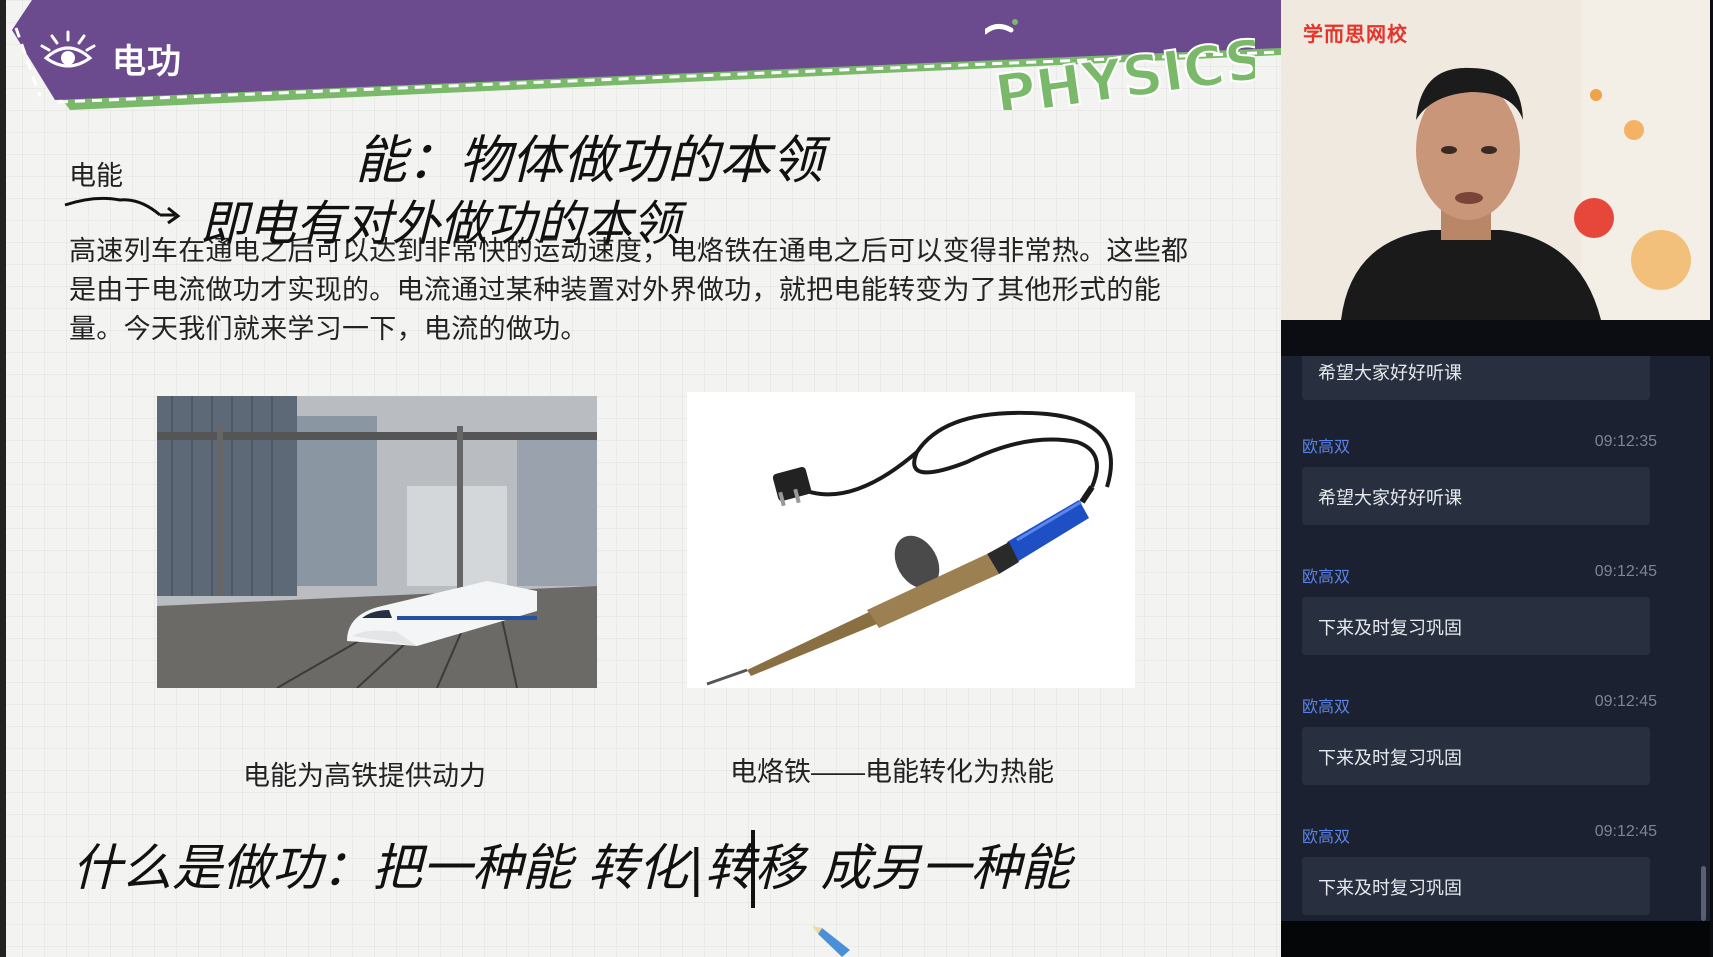 This screenshot has width=1713, height=957. I want to click on slide-left-edge, so click(3, 478).